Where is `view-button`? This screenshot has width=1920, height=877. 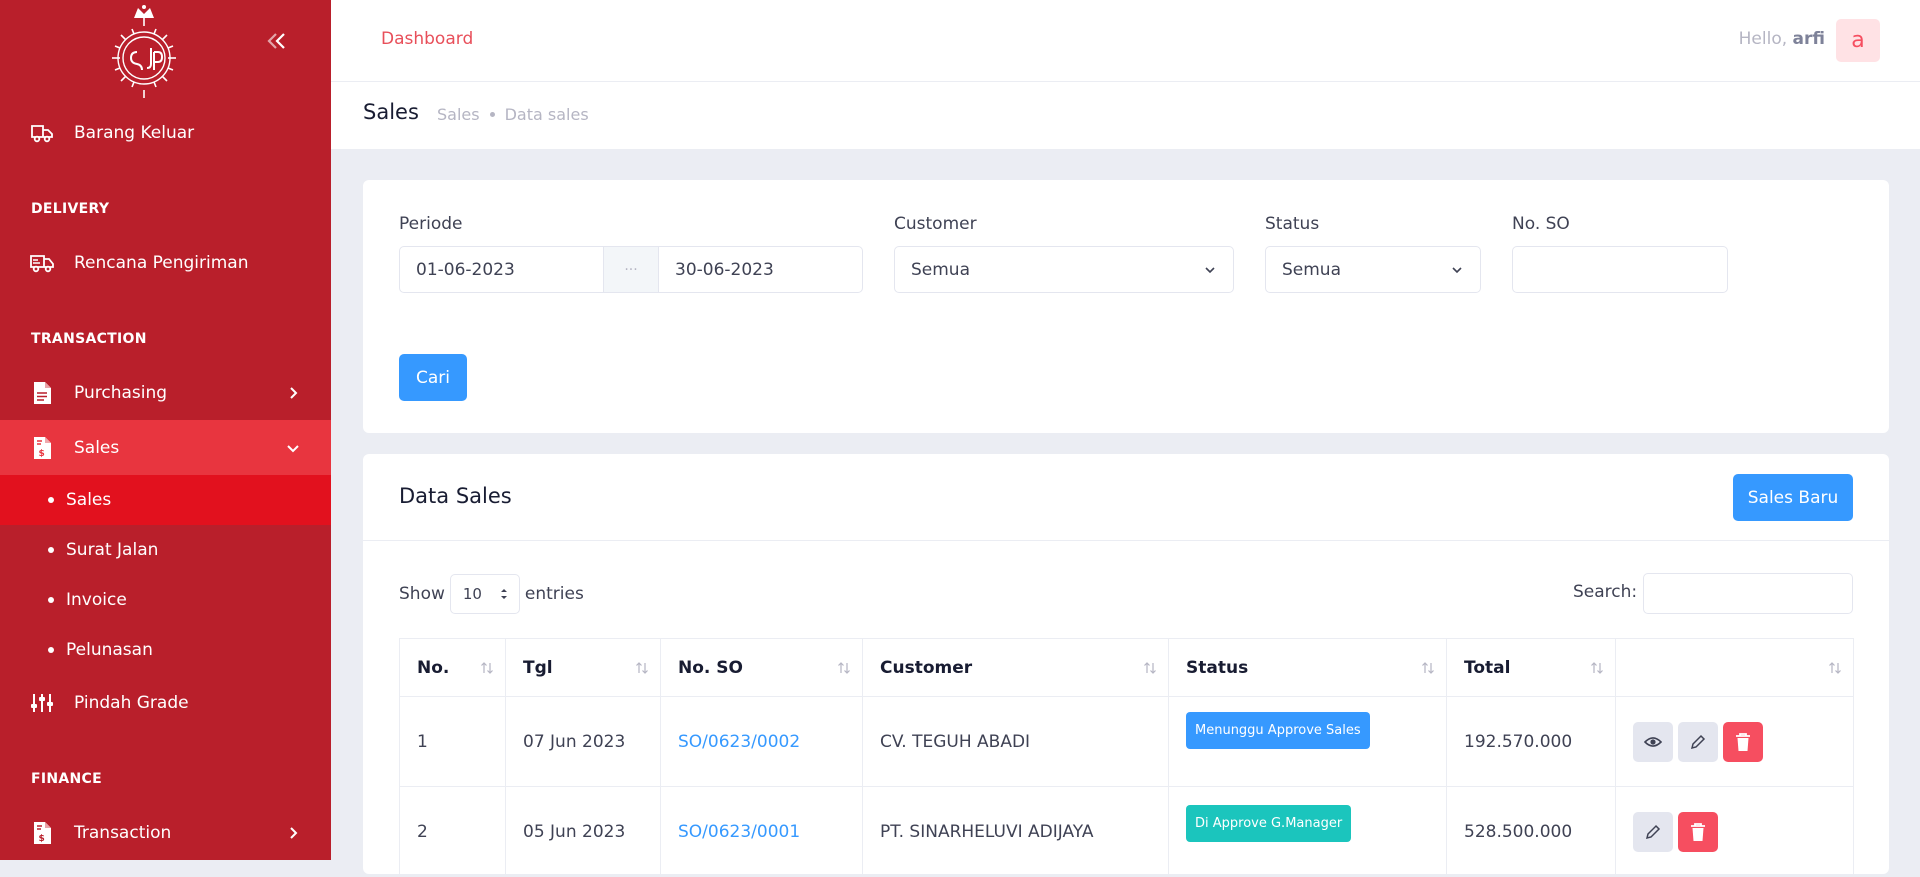
view-button is located at coordinates (1653, 741).